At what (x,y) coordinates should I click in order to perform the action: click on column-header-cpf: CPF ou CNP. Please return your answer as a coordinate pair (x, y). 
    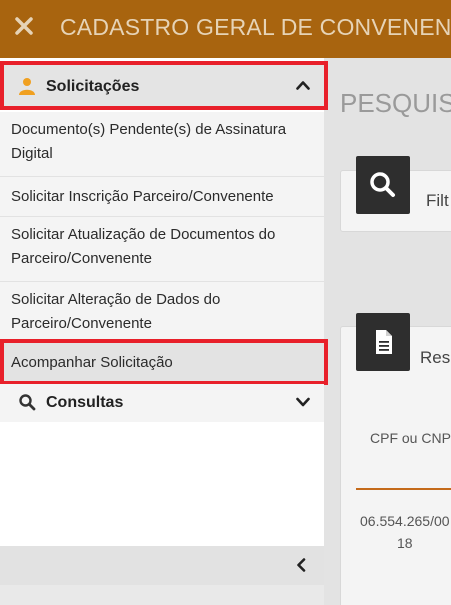
    Looking at the image, I should click on (410, 438).